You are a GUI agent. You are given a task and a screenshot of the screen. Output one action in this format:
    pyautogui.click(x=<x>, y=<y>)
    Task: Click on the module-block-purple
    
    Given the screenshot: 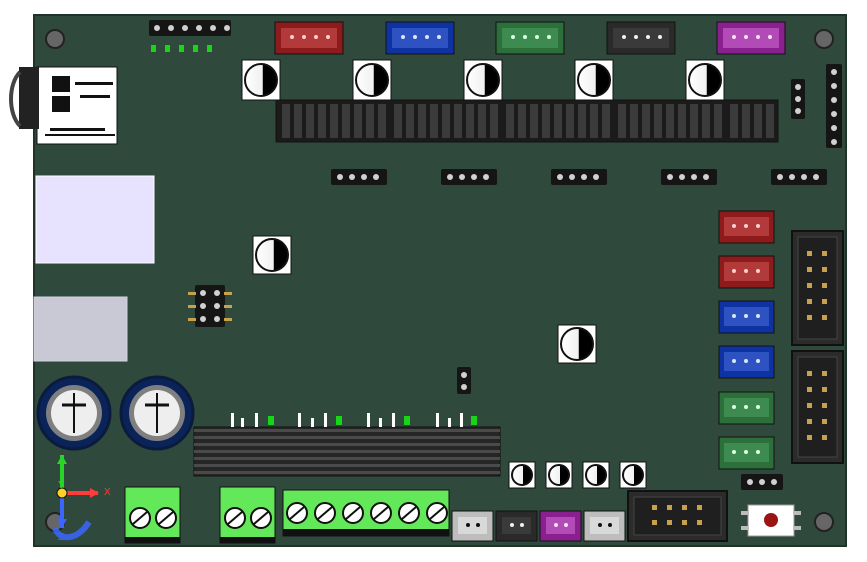 What is the action you would take?
    pyautogui.click(x=95, y=219)
    